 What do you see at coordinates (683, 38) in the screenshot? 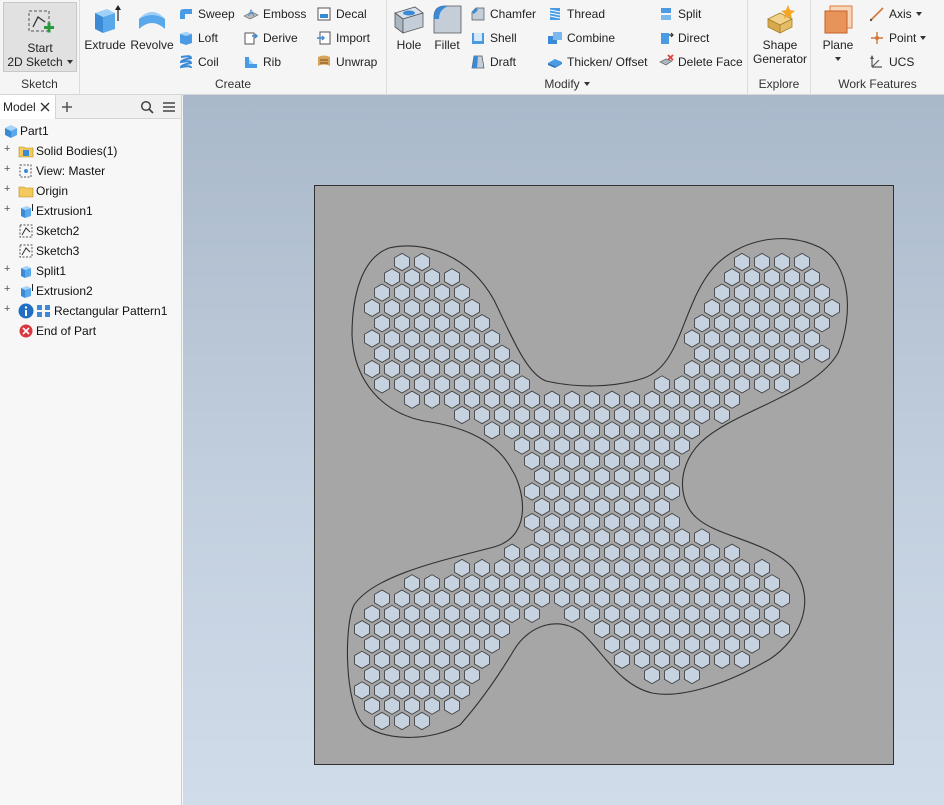
I see `direct-button: Direct` at bounding box center [683, 38].